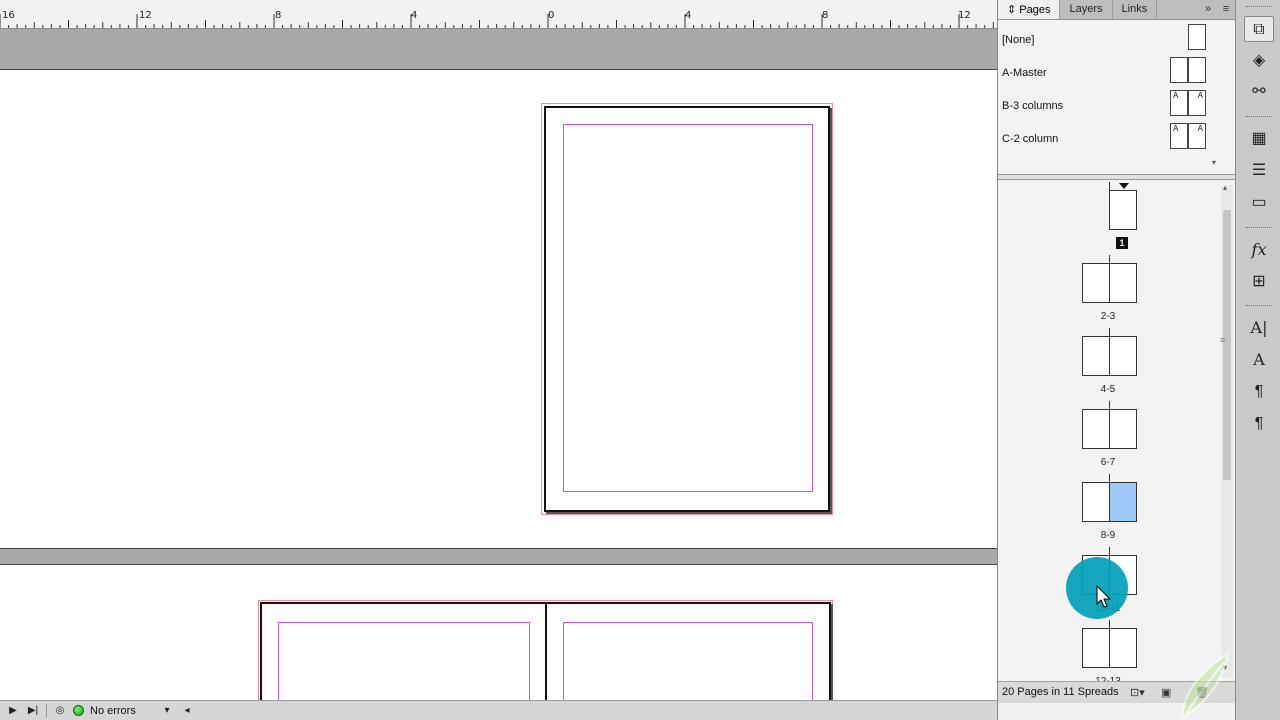 This screenshot has height=720, width=1280. What do you see at coordinates (1259, 392) in the screenshot?
I see `paragraph-styles-icon: ¶` at bounding box center [1259, 392].